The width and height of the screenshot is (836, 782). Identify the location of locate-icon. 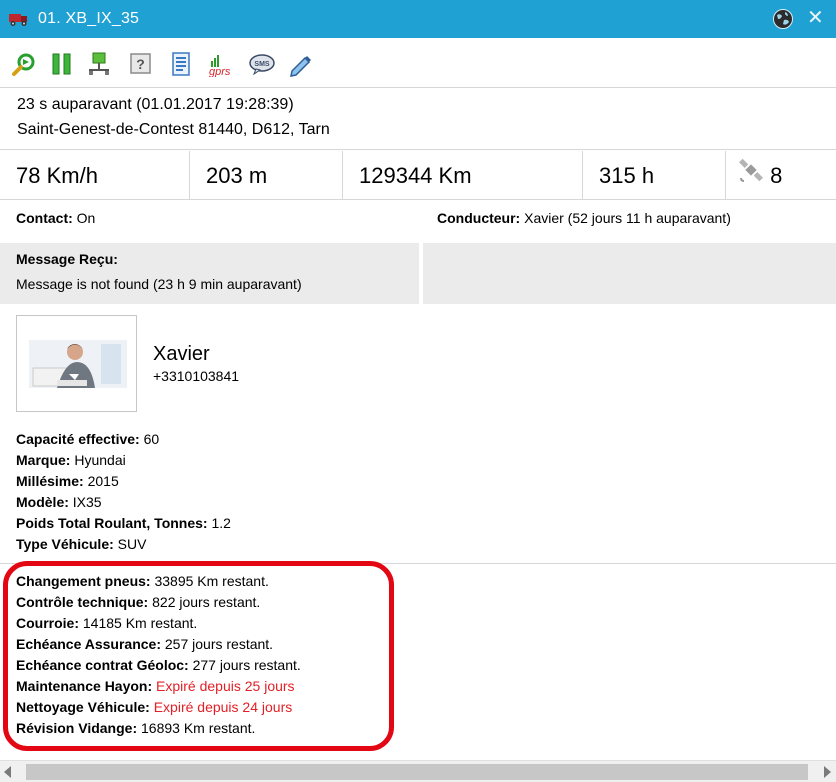
(24, 64).